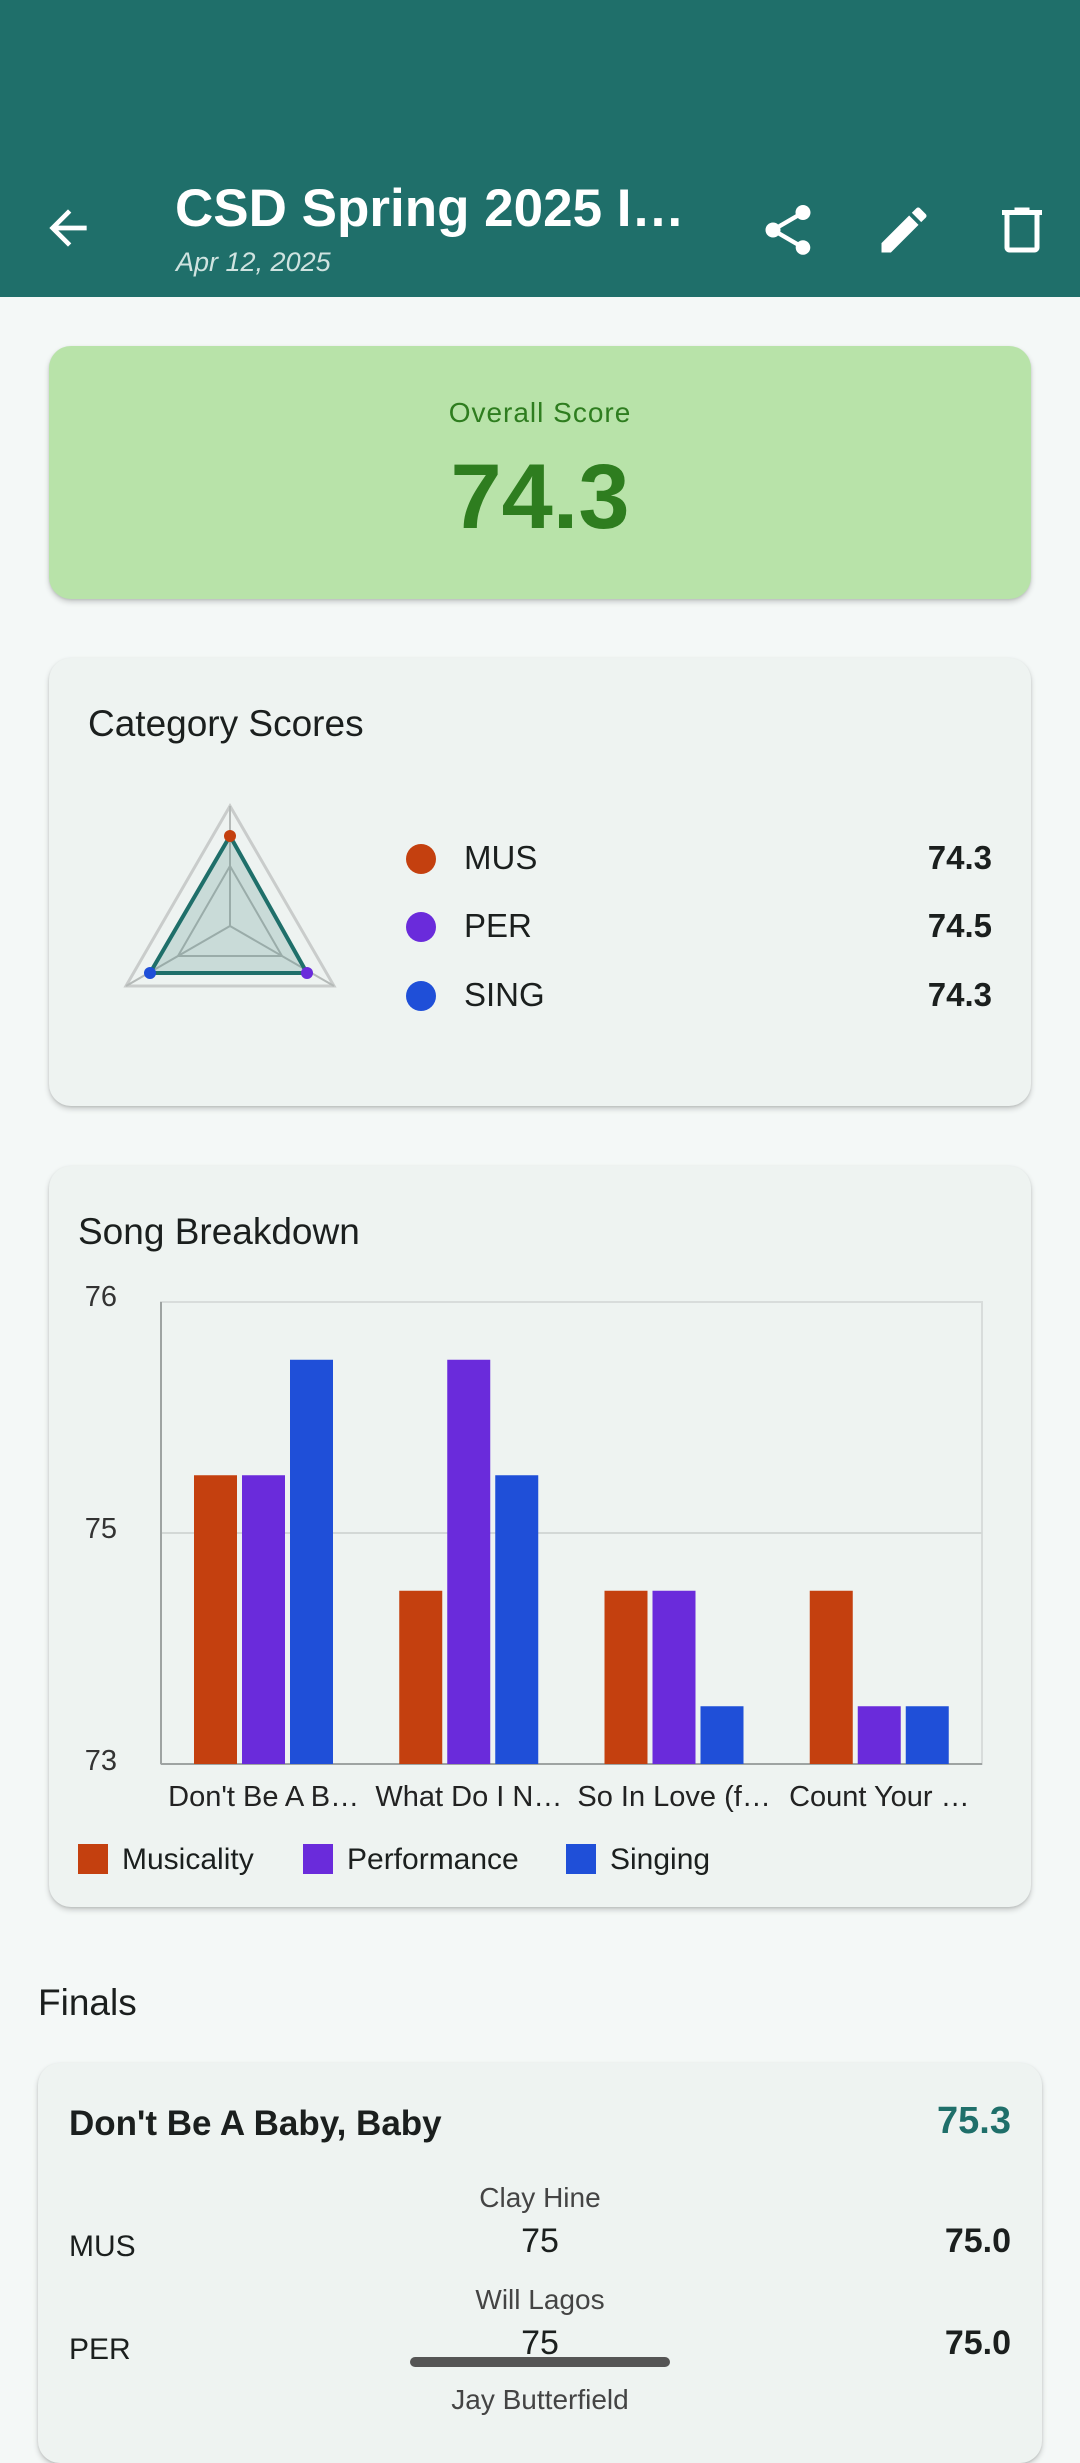 This screenshot has height=2463, width=1080. Describe the element at coordinates (87, 2002) in the screenshot. I see `finals-title: Finals` at that location.